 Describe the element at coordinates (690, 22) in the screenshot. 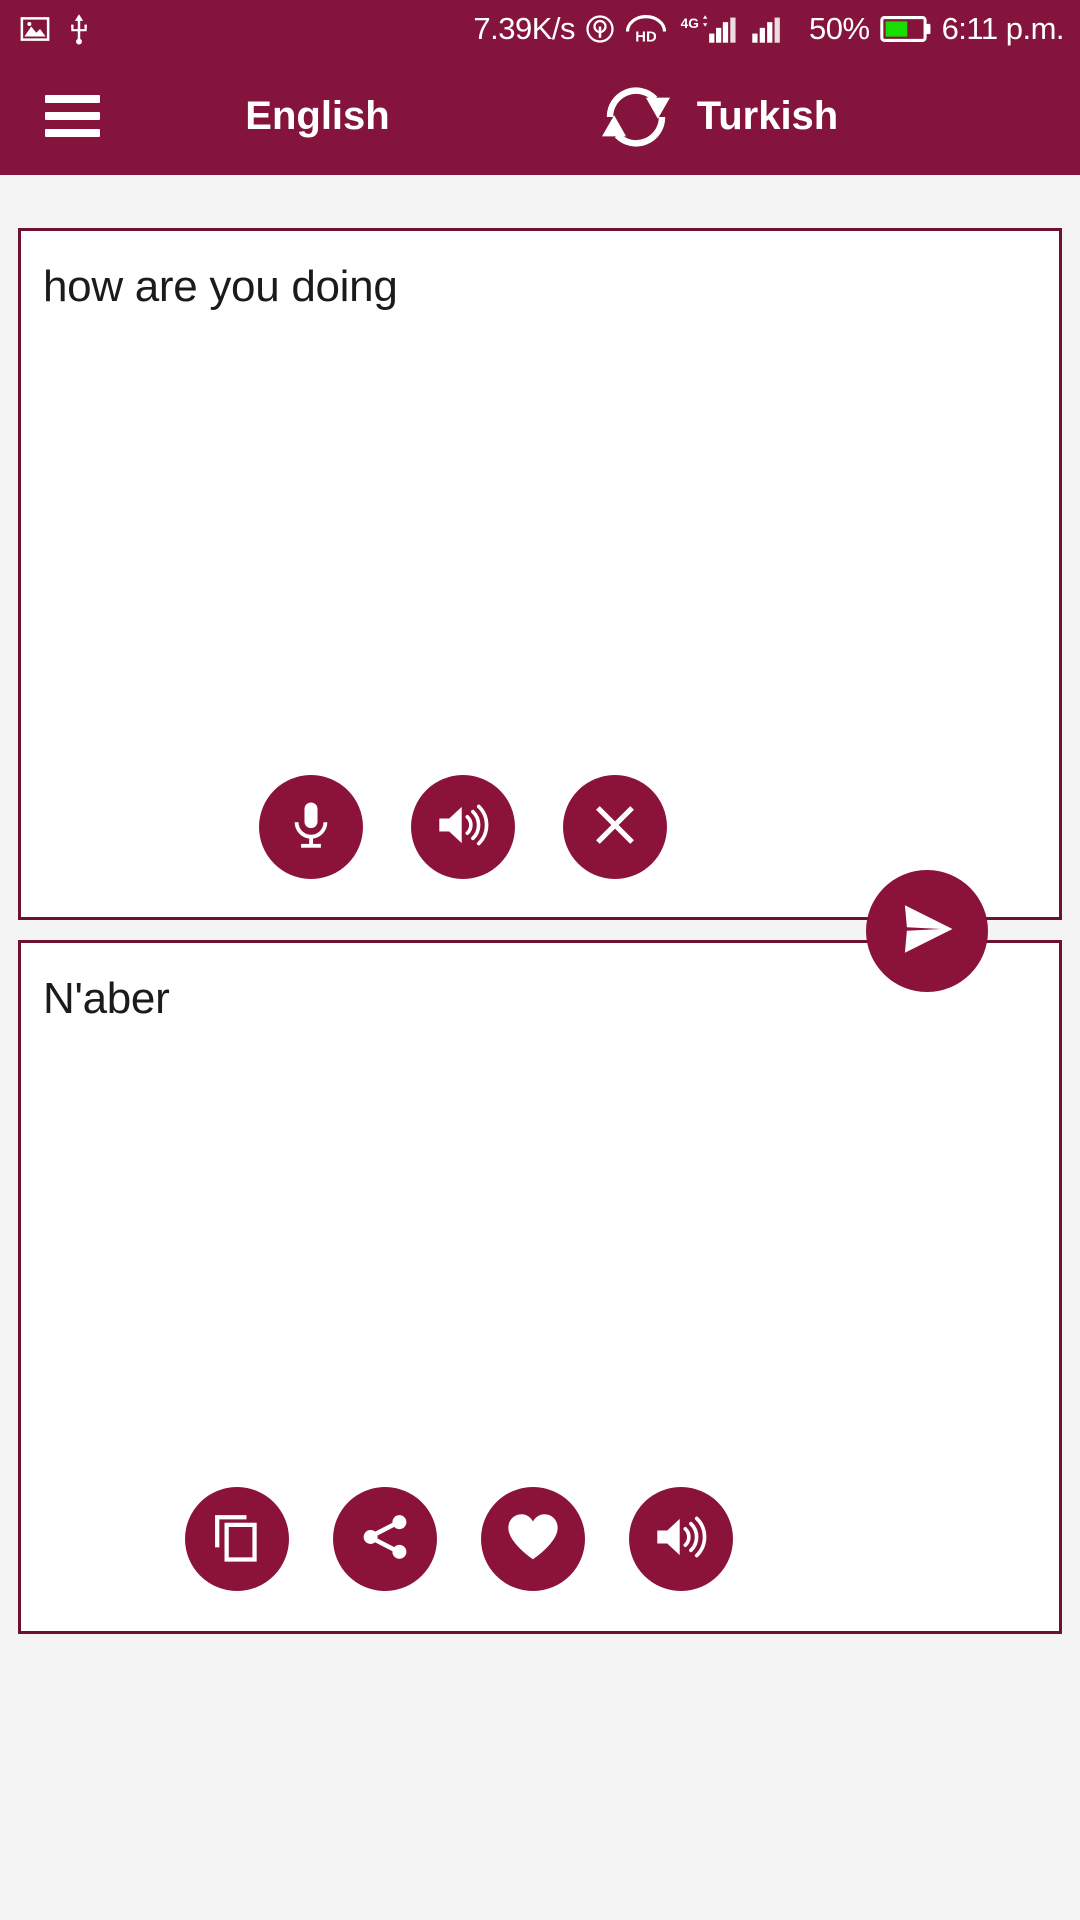

I see `svg-text: 4G` at that location.